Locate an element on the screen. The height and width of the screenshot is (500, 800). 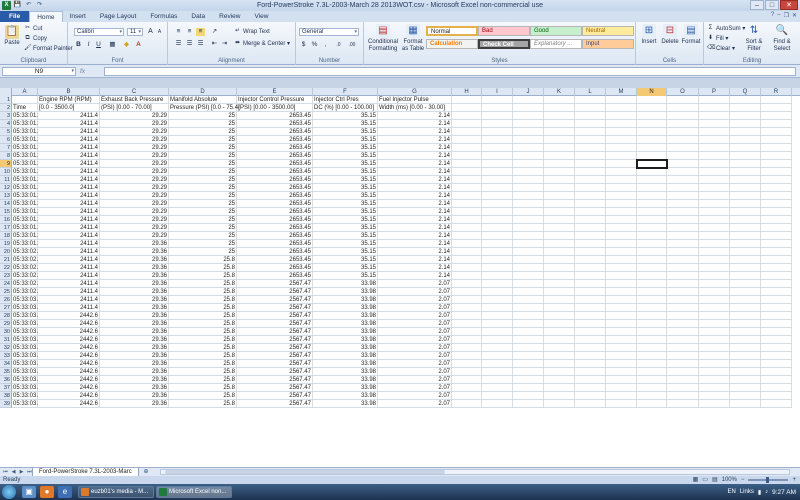
cell-q4 is located at coordinates (745, 124).